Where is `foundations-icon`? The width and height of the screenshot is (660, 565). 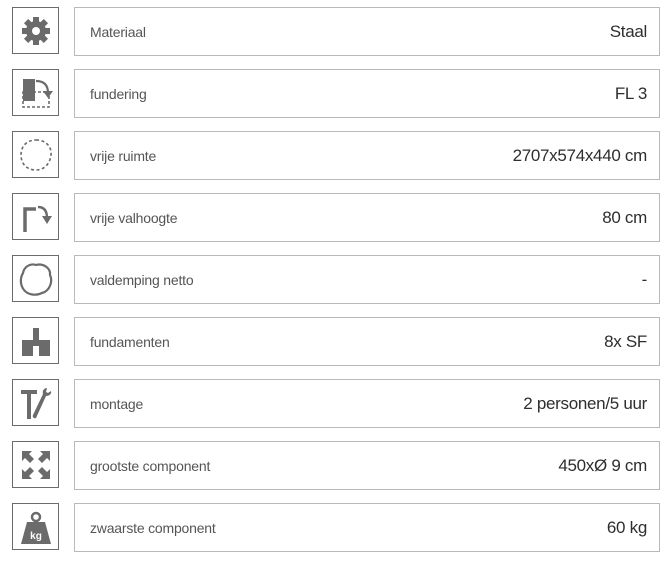 foundations-icon is located at coordinates (35, 340).